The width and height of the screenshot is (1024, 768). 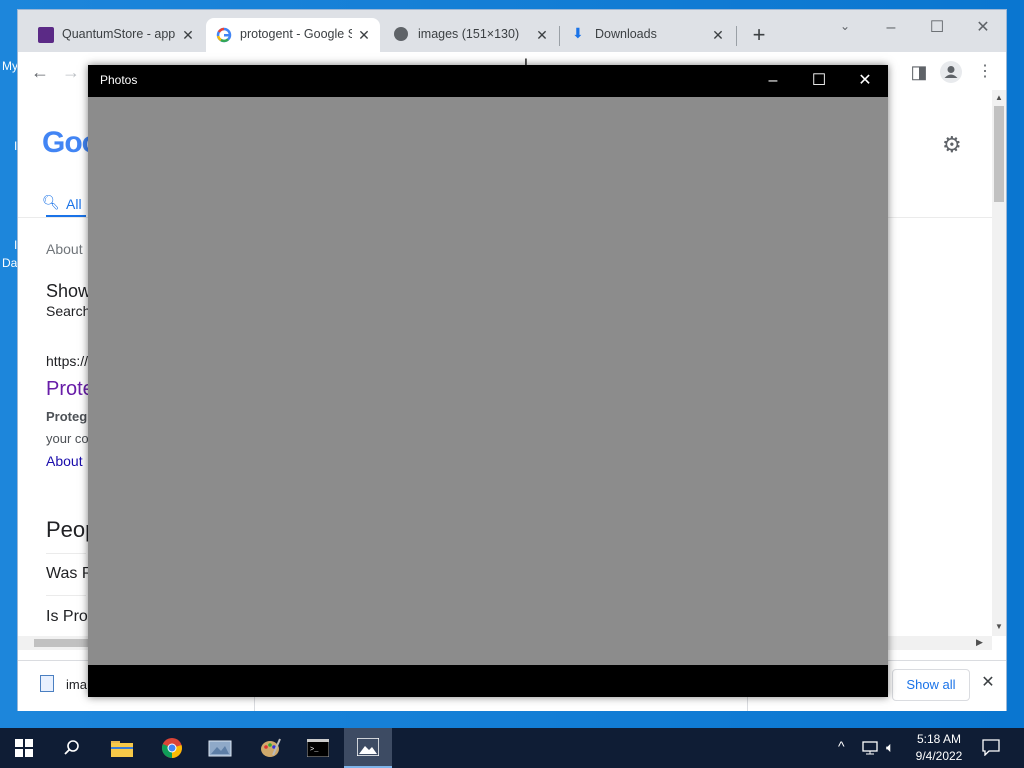 What do you see at coordinates (999, 626) in the screenshot?
I see `scroll-down-arrow-icon: ▼` at bounding box center [999, 626].